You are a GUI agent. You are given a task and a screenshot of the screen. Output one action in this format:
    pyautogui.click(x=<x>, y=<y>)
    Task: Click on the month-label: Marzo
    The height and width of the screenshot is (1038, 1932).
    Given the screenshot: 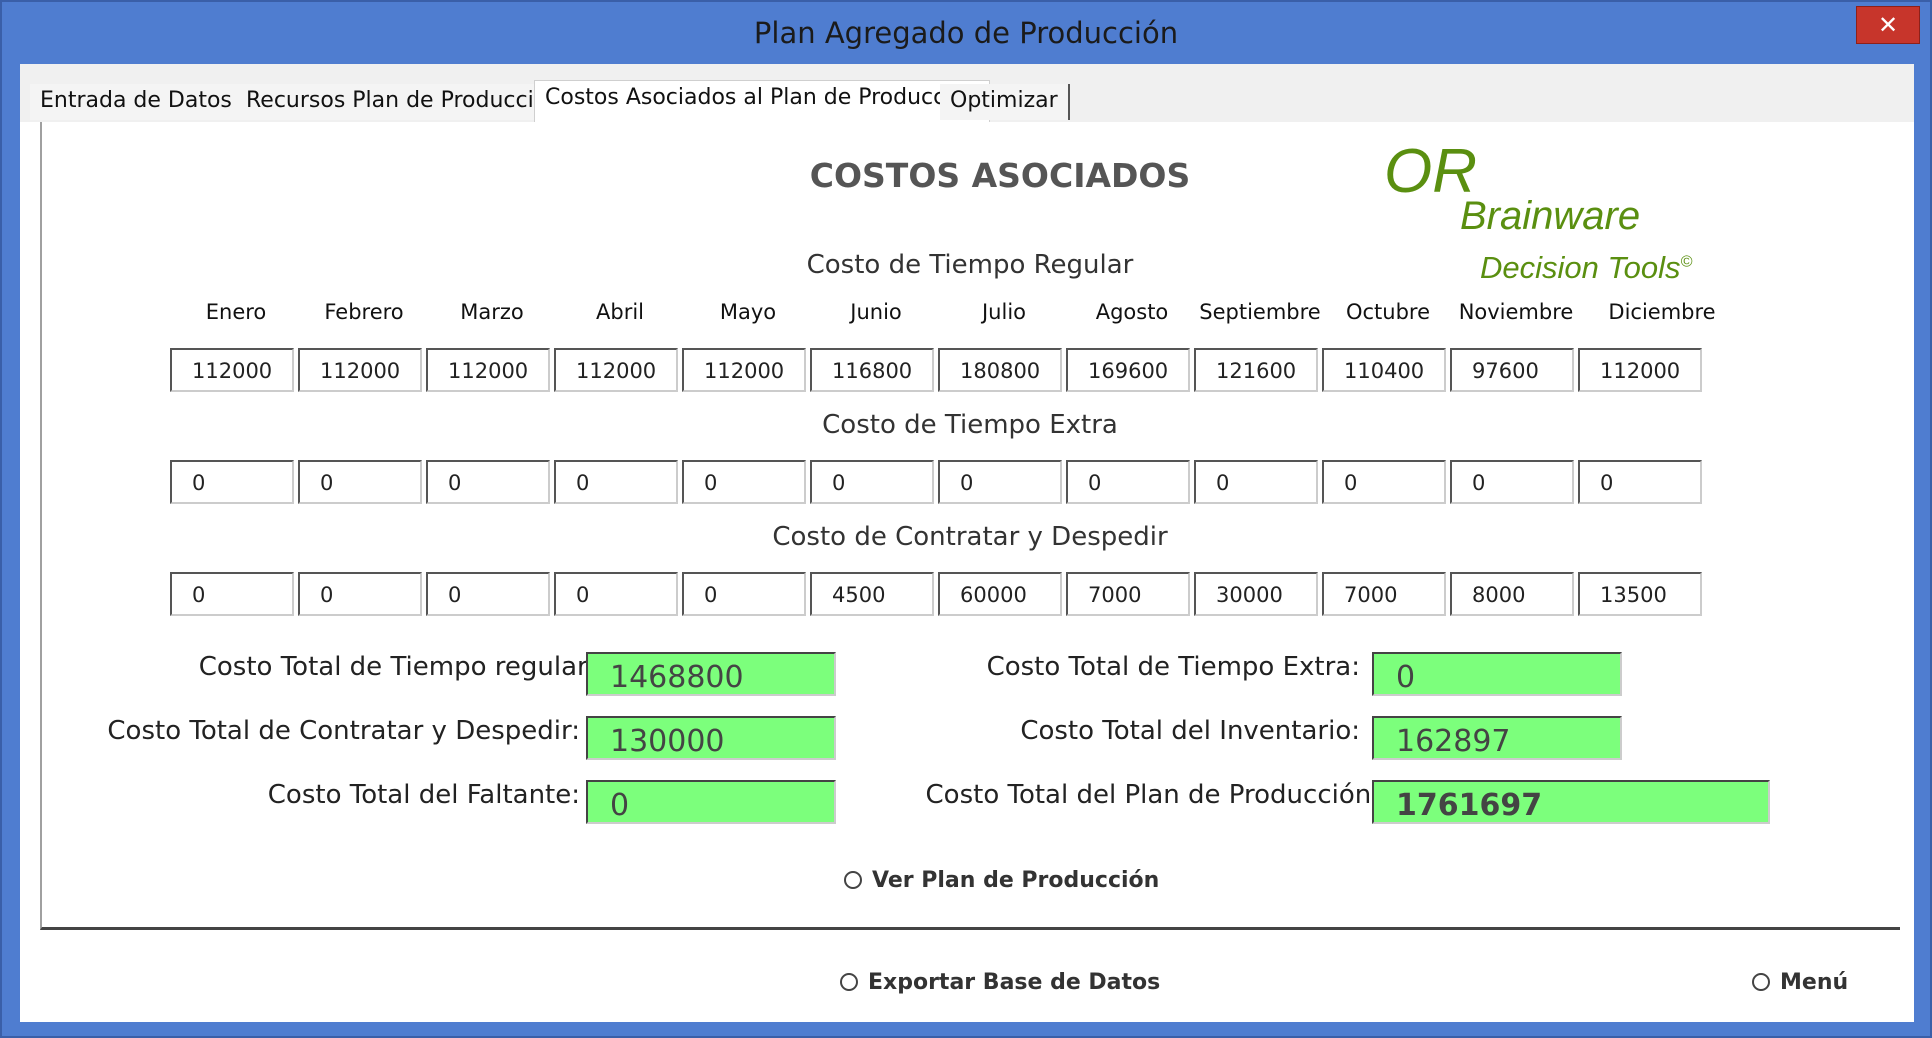 What is the action you would take?
    pyautogui.click(x=492, y=312)
    